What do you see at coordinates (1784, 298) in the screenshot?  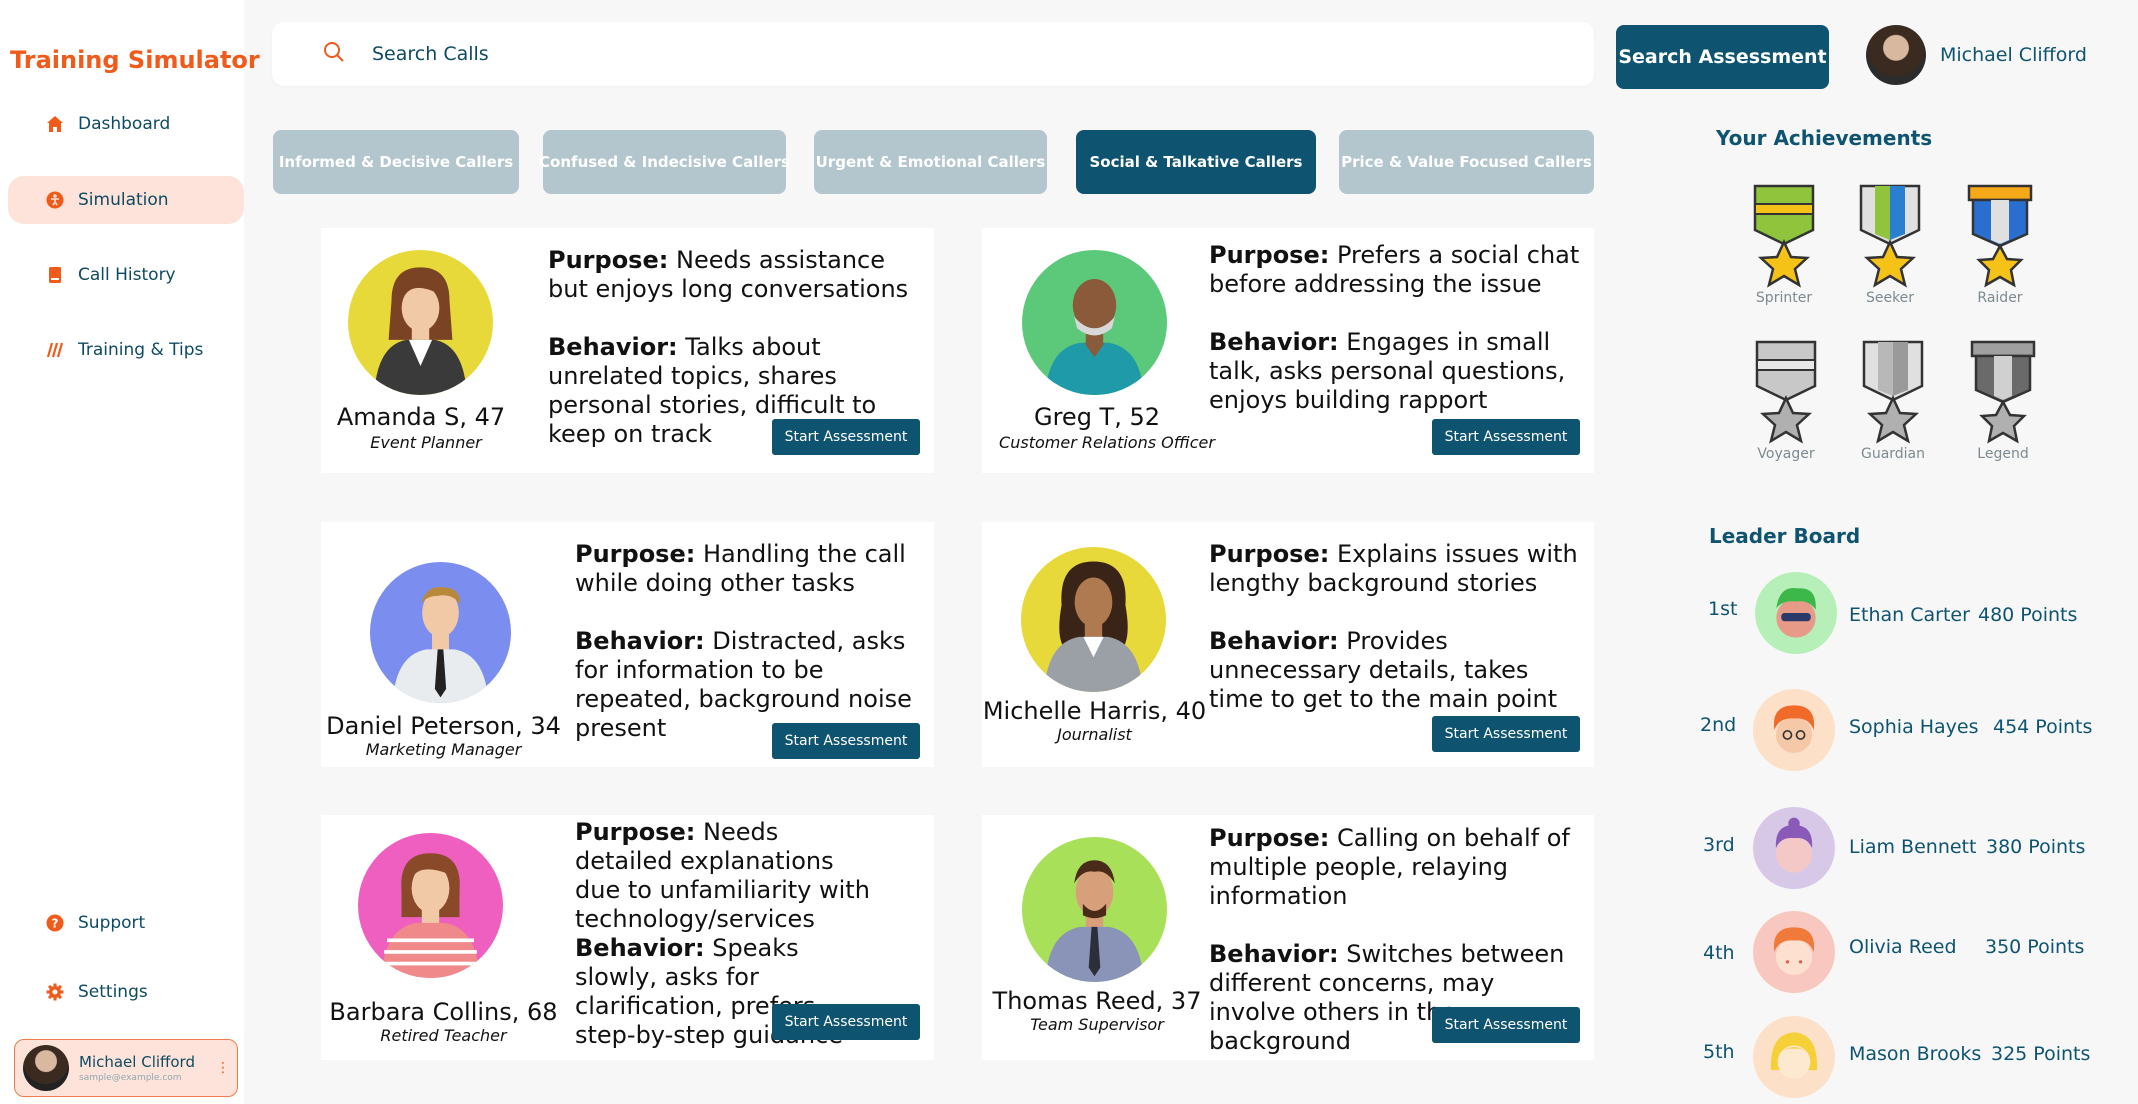 I see `medal-label: Sprinter` at bounding box center [1784, 298].